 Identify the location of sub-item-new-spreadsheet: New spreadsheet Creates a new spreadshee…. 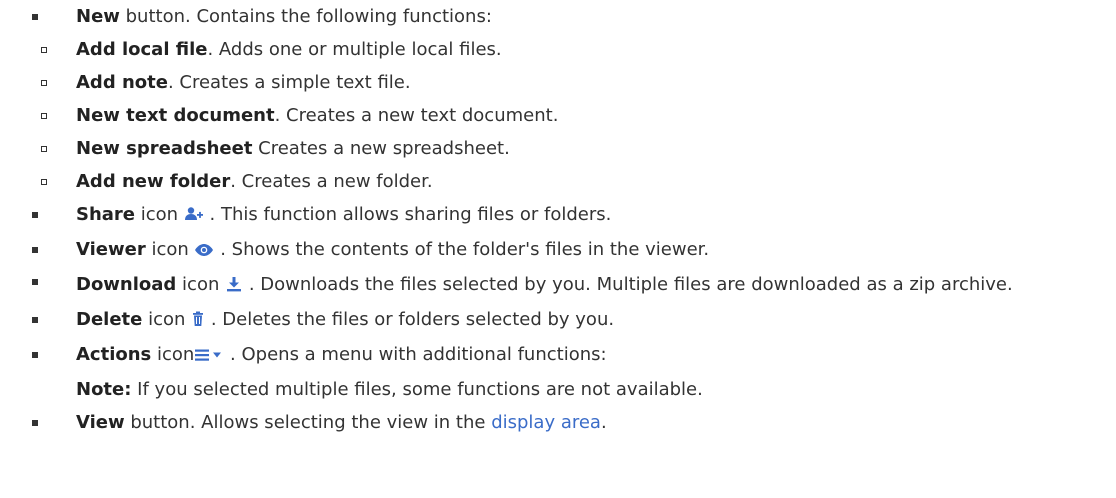
(558, 148).